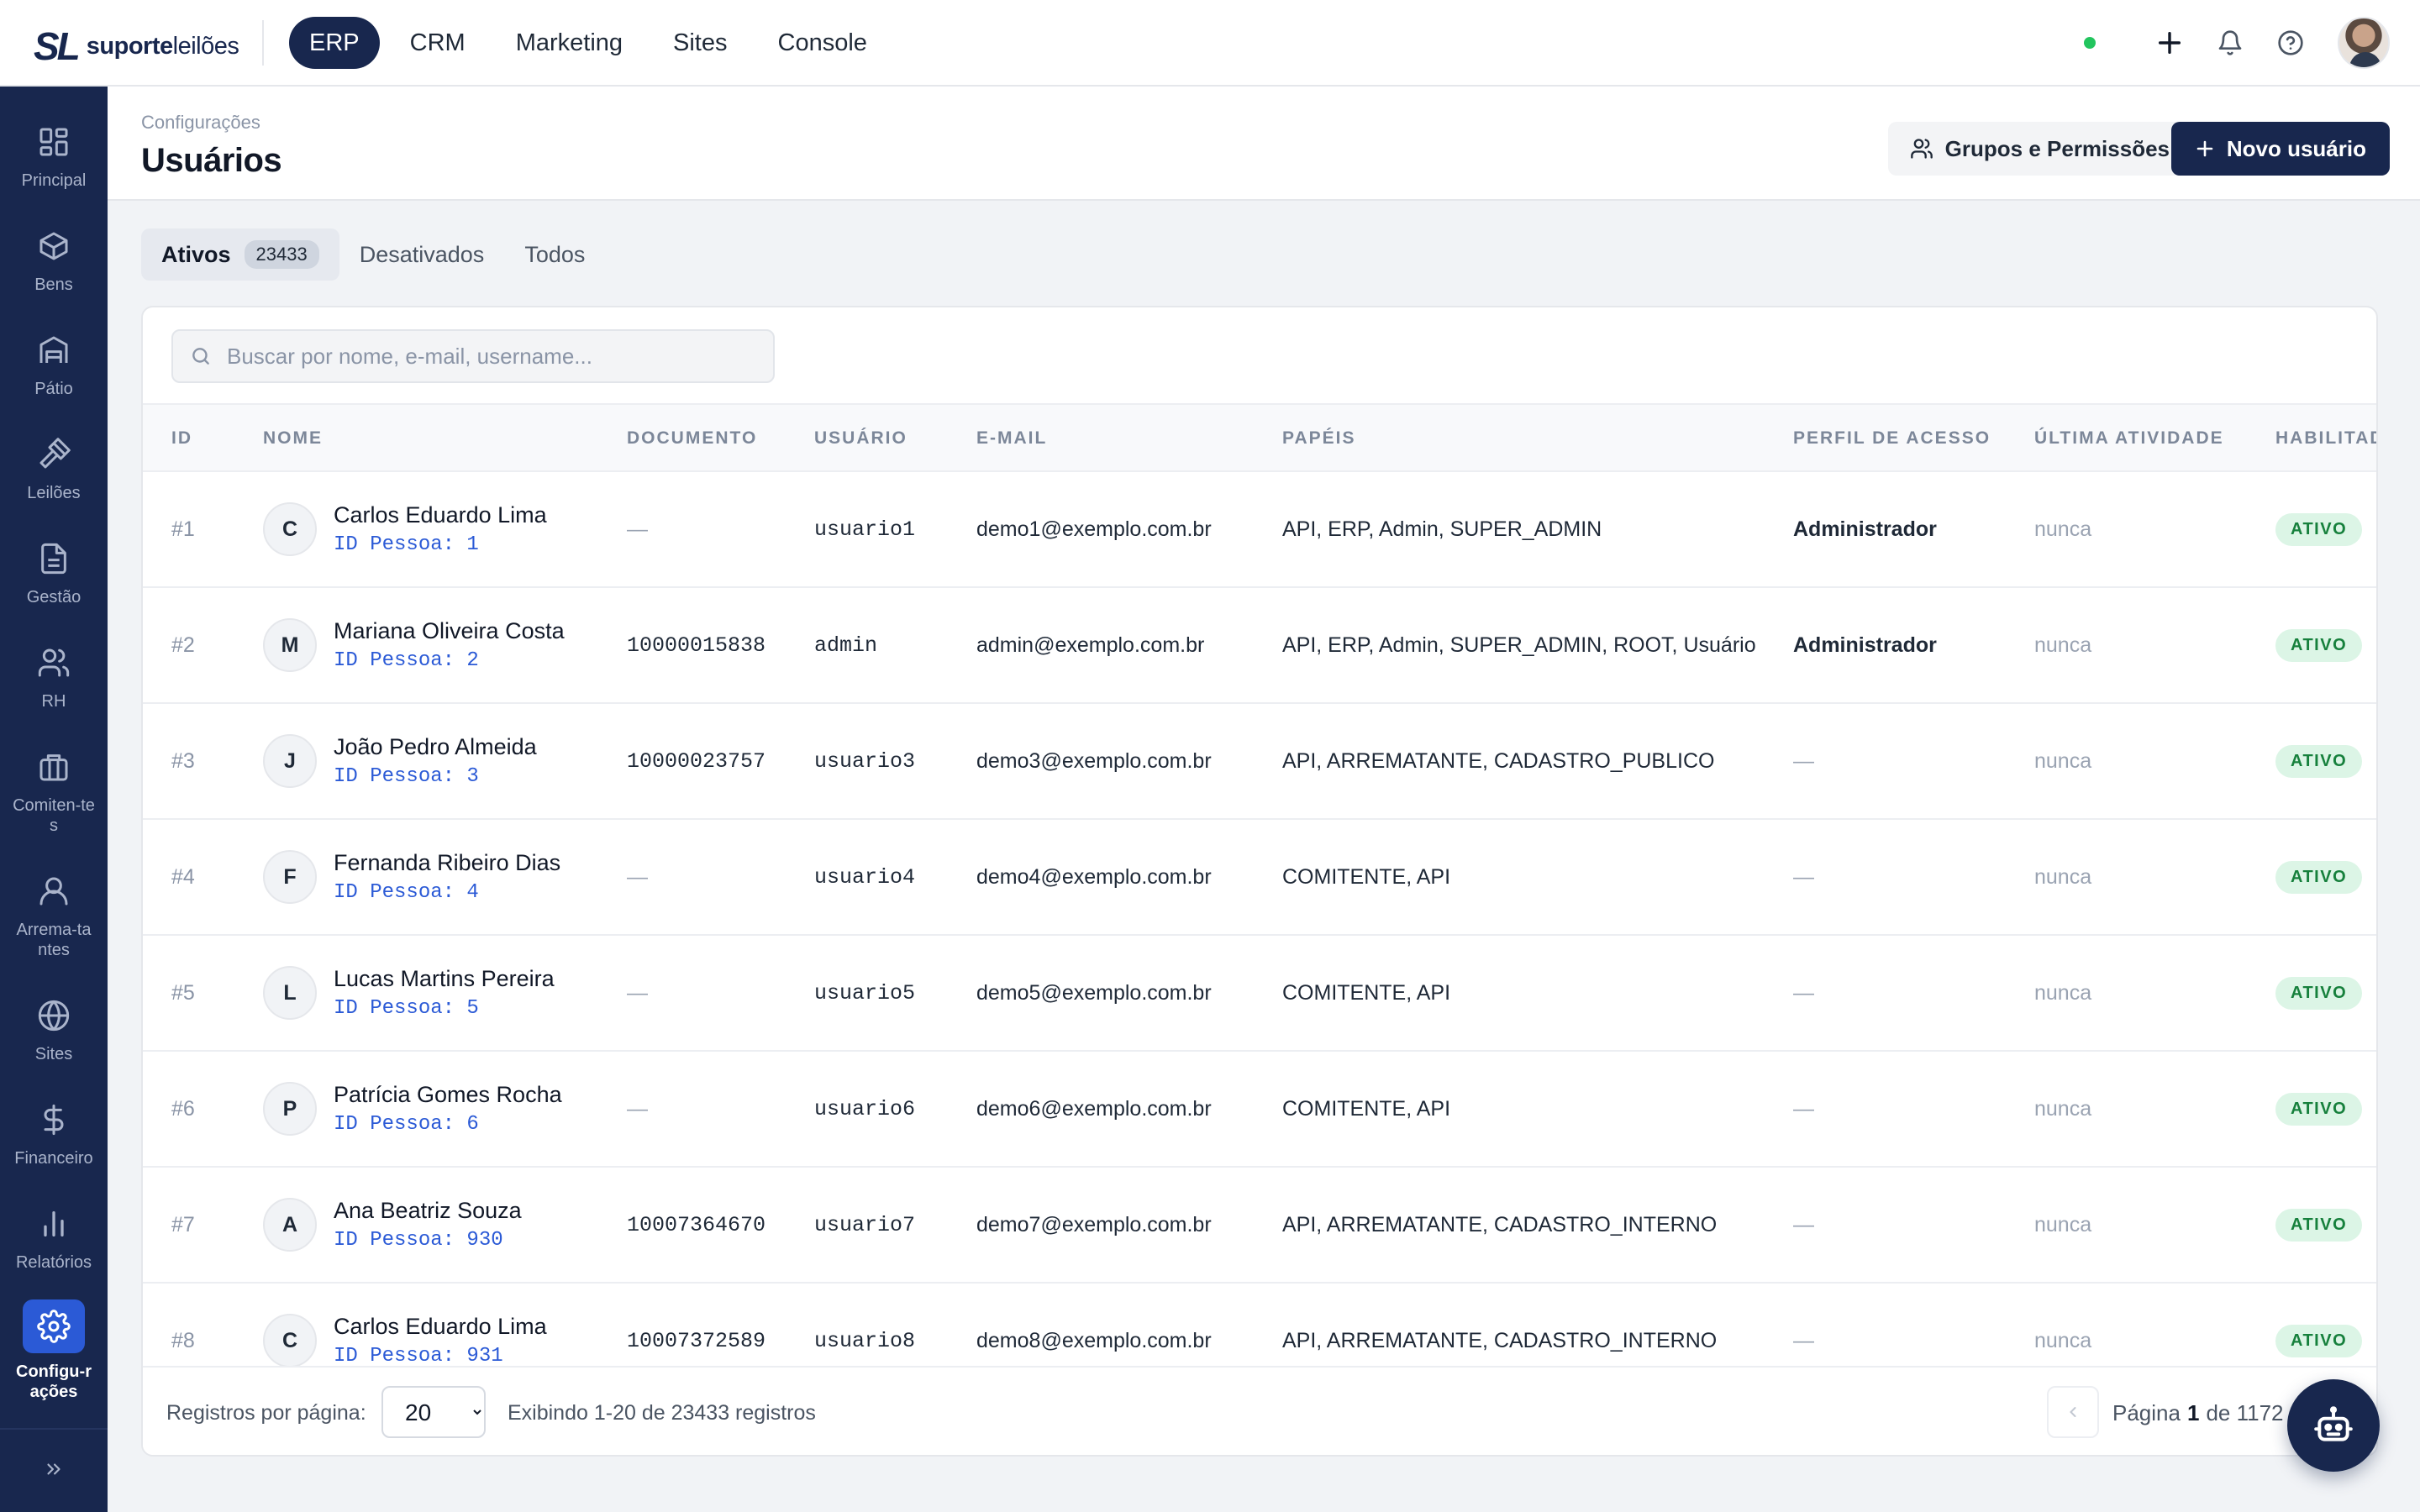 This screenshot has height=1512, width=2420. Describe the element at coordinates (2280, 149) in the screenshot. I see `new-user-button: Novo usuário` at that location.